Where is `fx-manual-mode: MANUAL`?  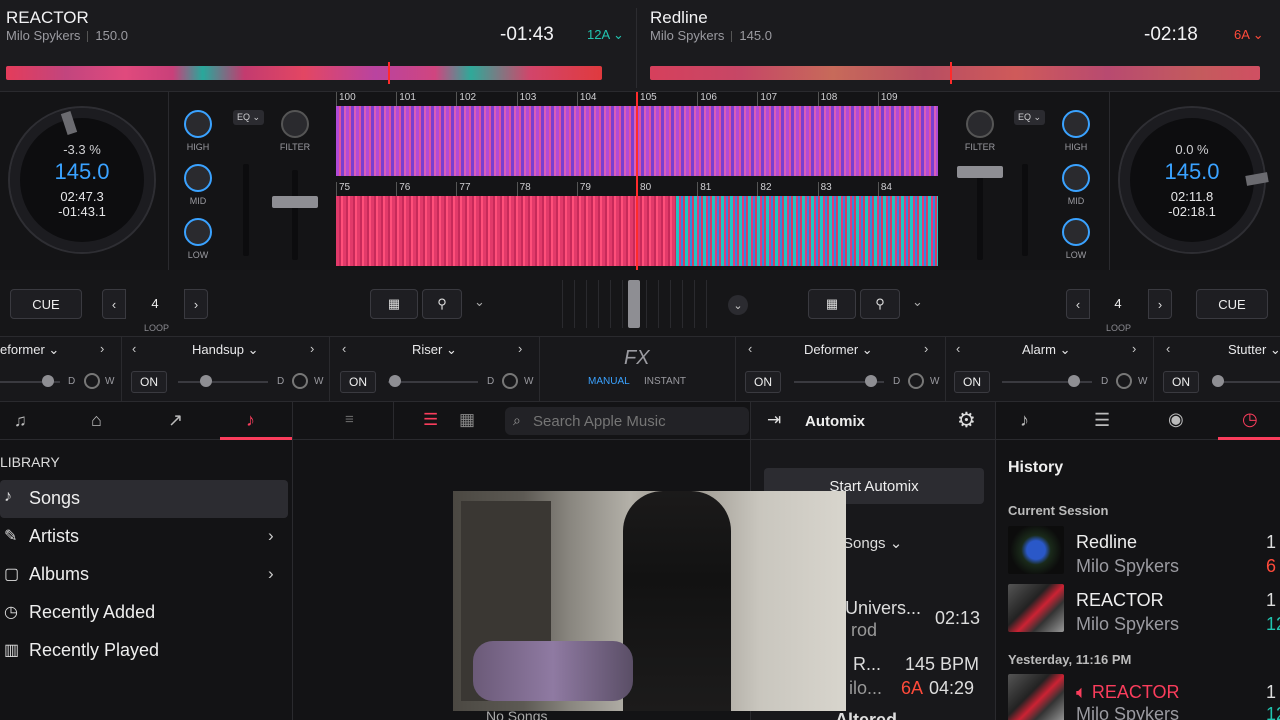
fx-manual-mode: MANUAL is located at coordinates (609, 381).